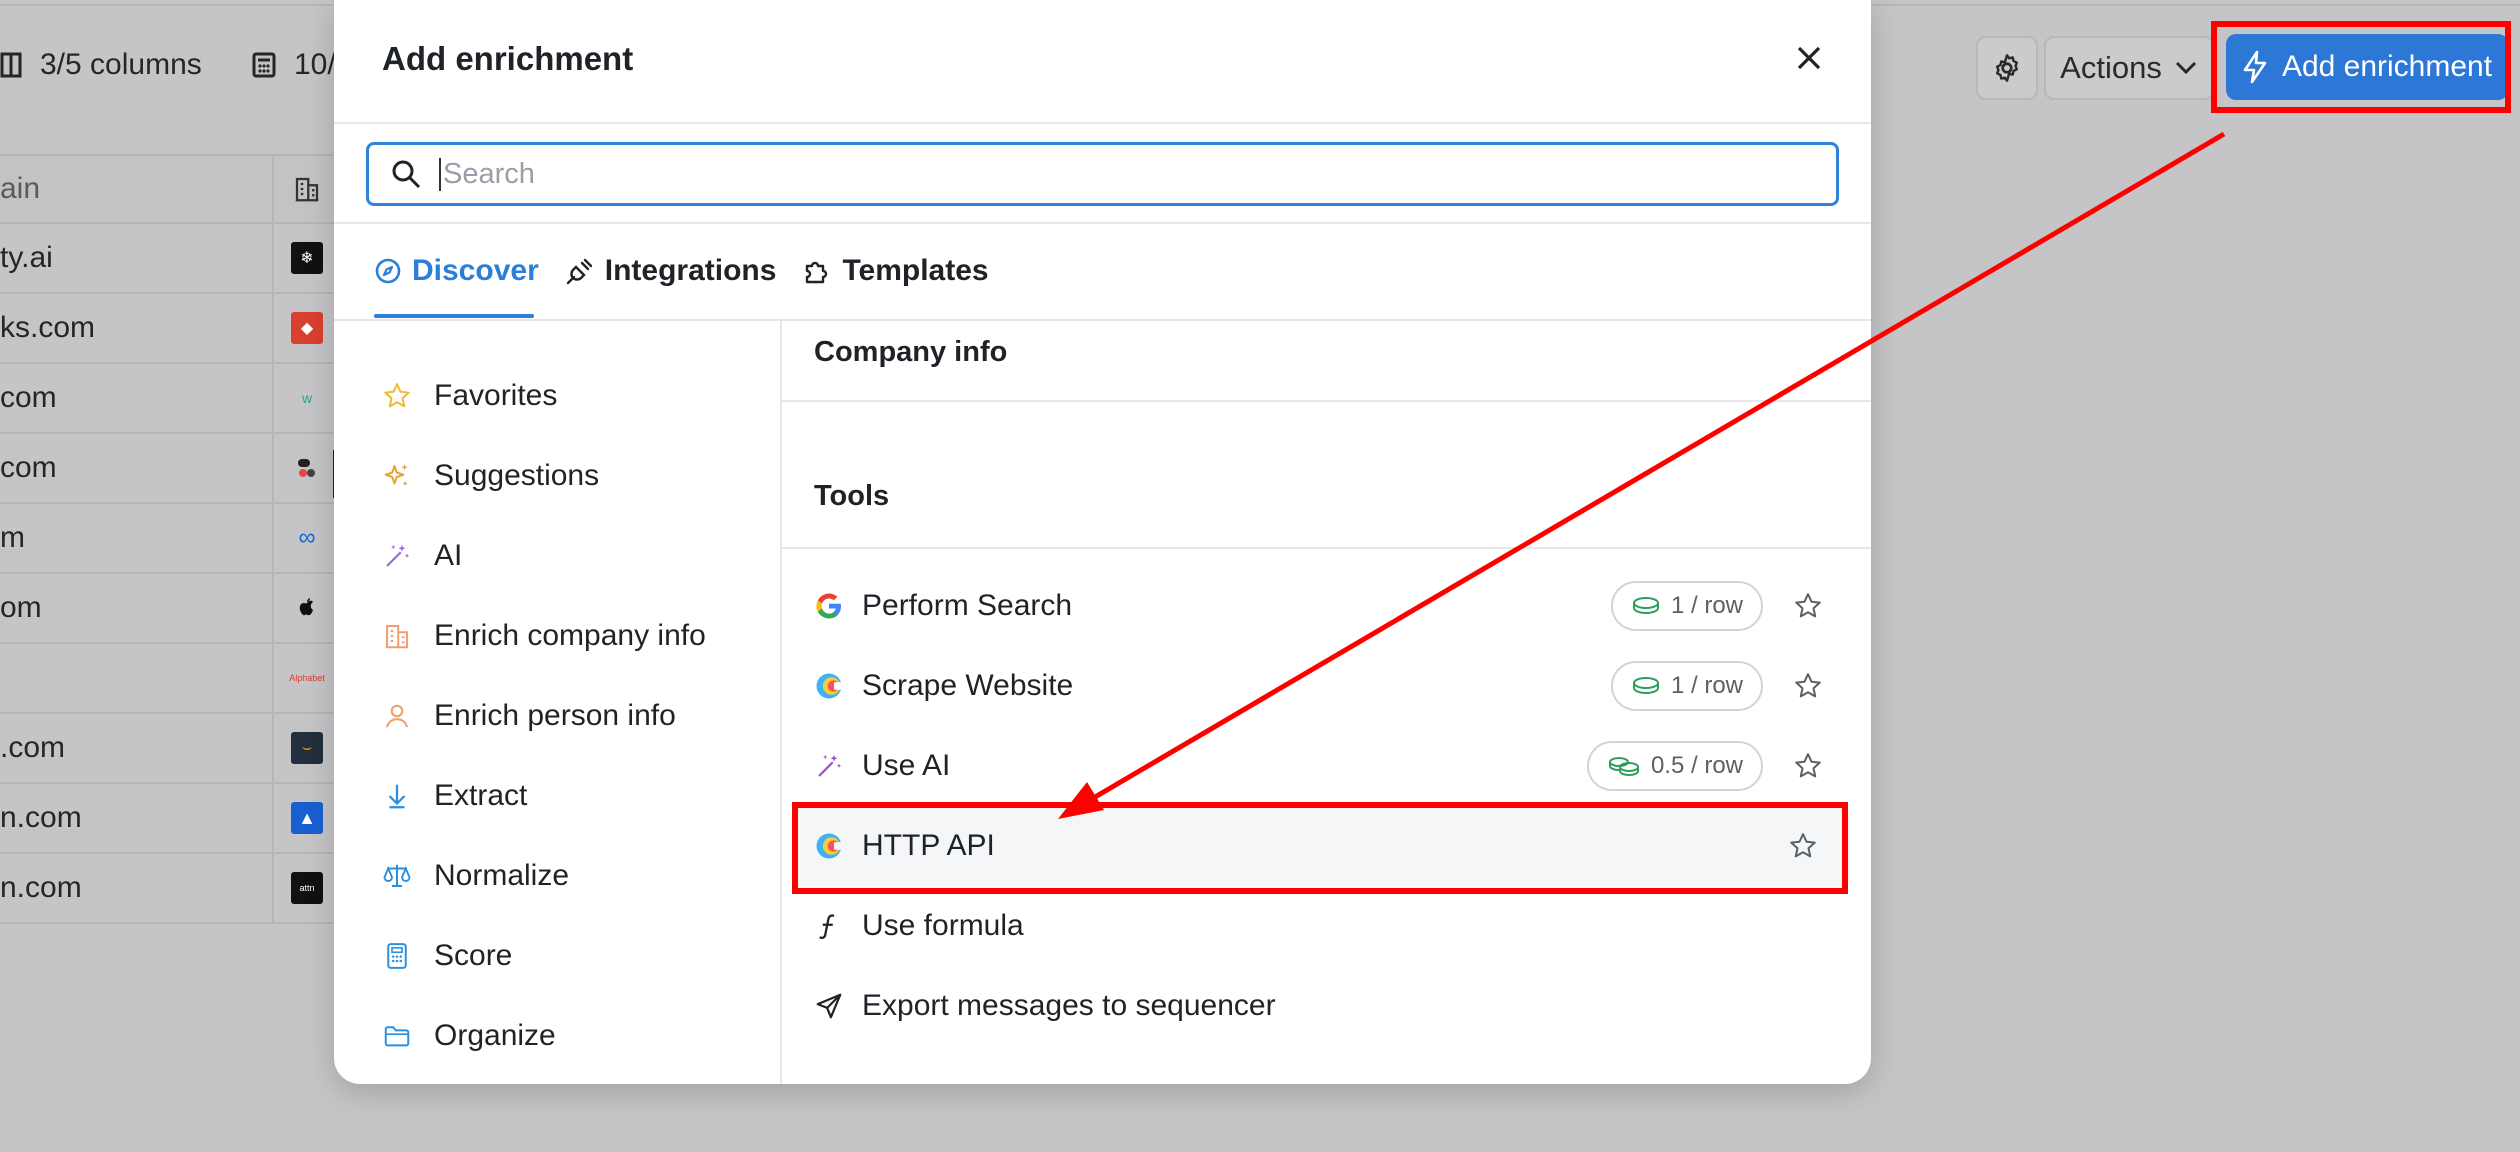  I want to click on logo-cell: ❄, so click(306, 258).